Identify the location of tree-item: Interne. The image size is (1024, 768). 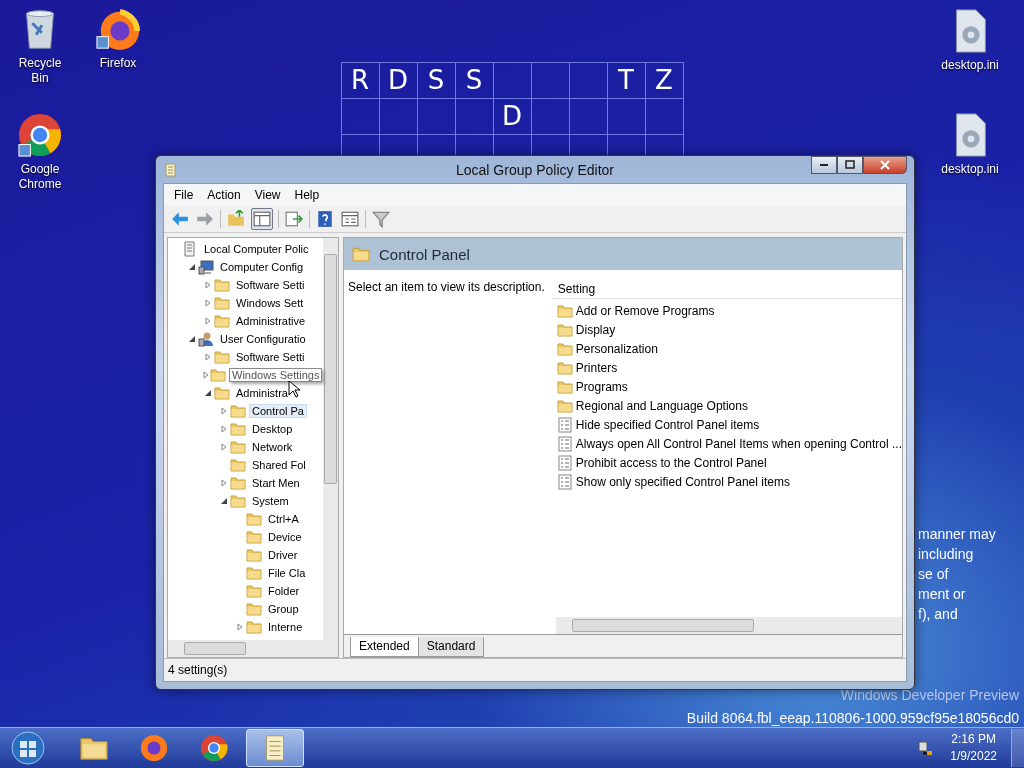
(285, 627).